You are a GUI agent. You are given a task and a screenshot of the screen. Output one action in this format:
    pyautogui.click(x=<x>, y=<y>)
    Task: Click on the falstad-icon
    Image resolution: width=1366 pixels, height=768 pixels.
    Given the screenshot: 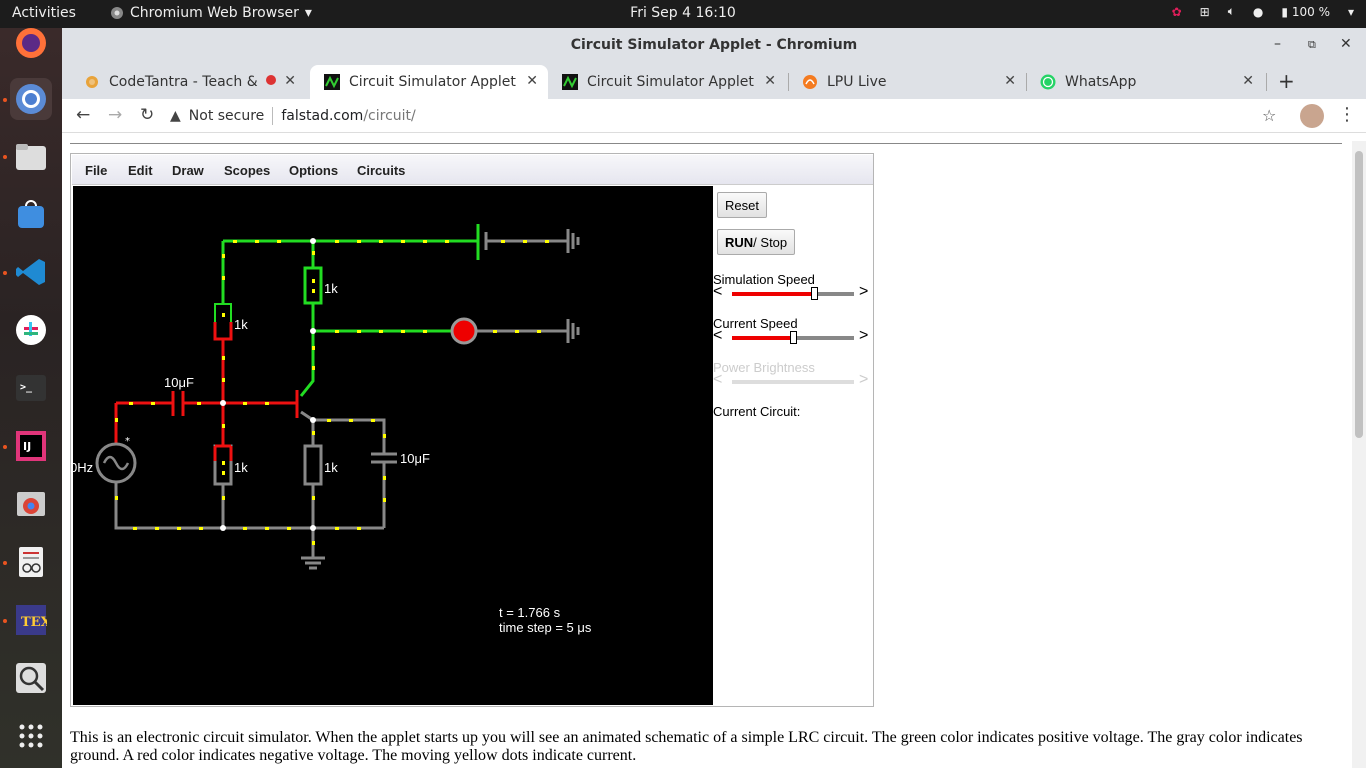 What is the action you would take?
    pyautogui.click(x=570, y=82)
    